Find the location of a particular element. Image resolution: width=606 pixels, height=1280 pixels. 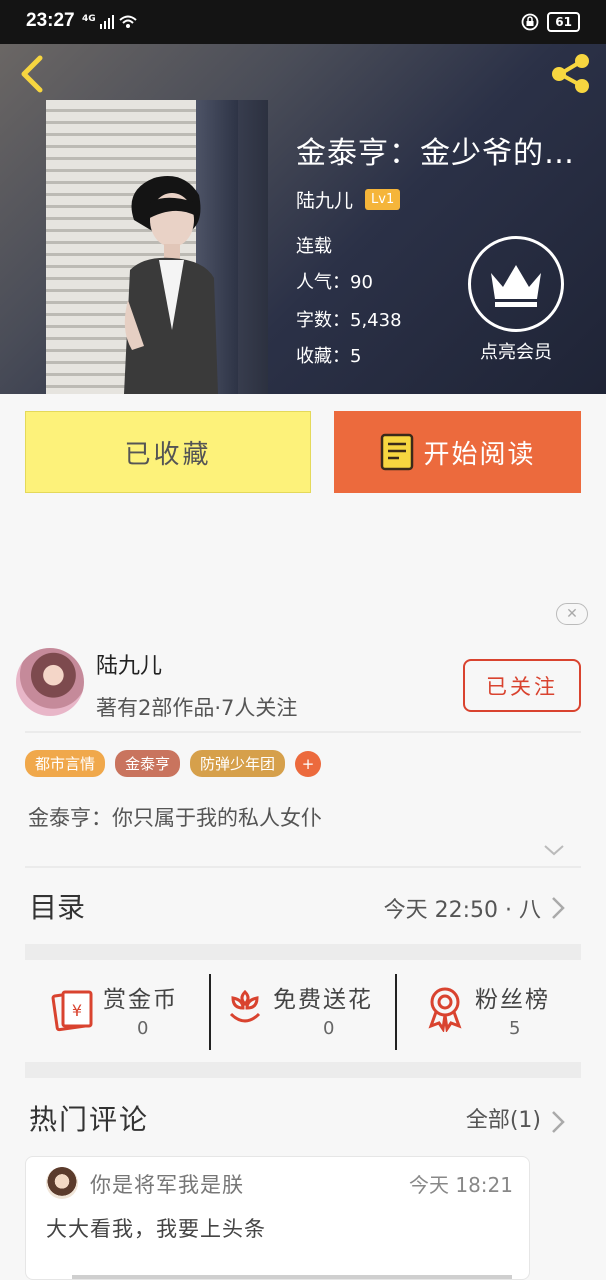

chevron-down-icon is located at coordinates (554, 850).